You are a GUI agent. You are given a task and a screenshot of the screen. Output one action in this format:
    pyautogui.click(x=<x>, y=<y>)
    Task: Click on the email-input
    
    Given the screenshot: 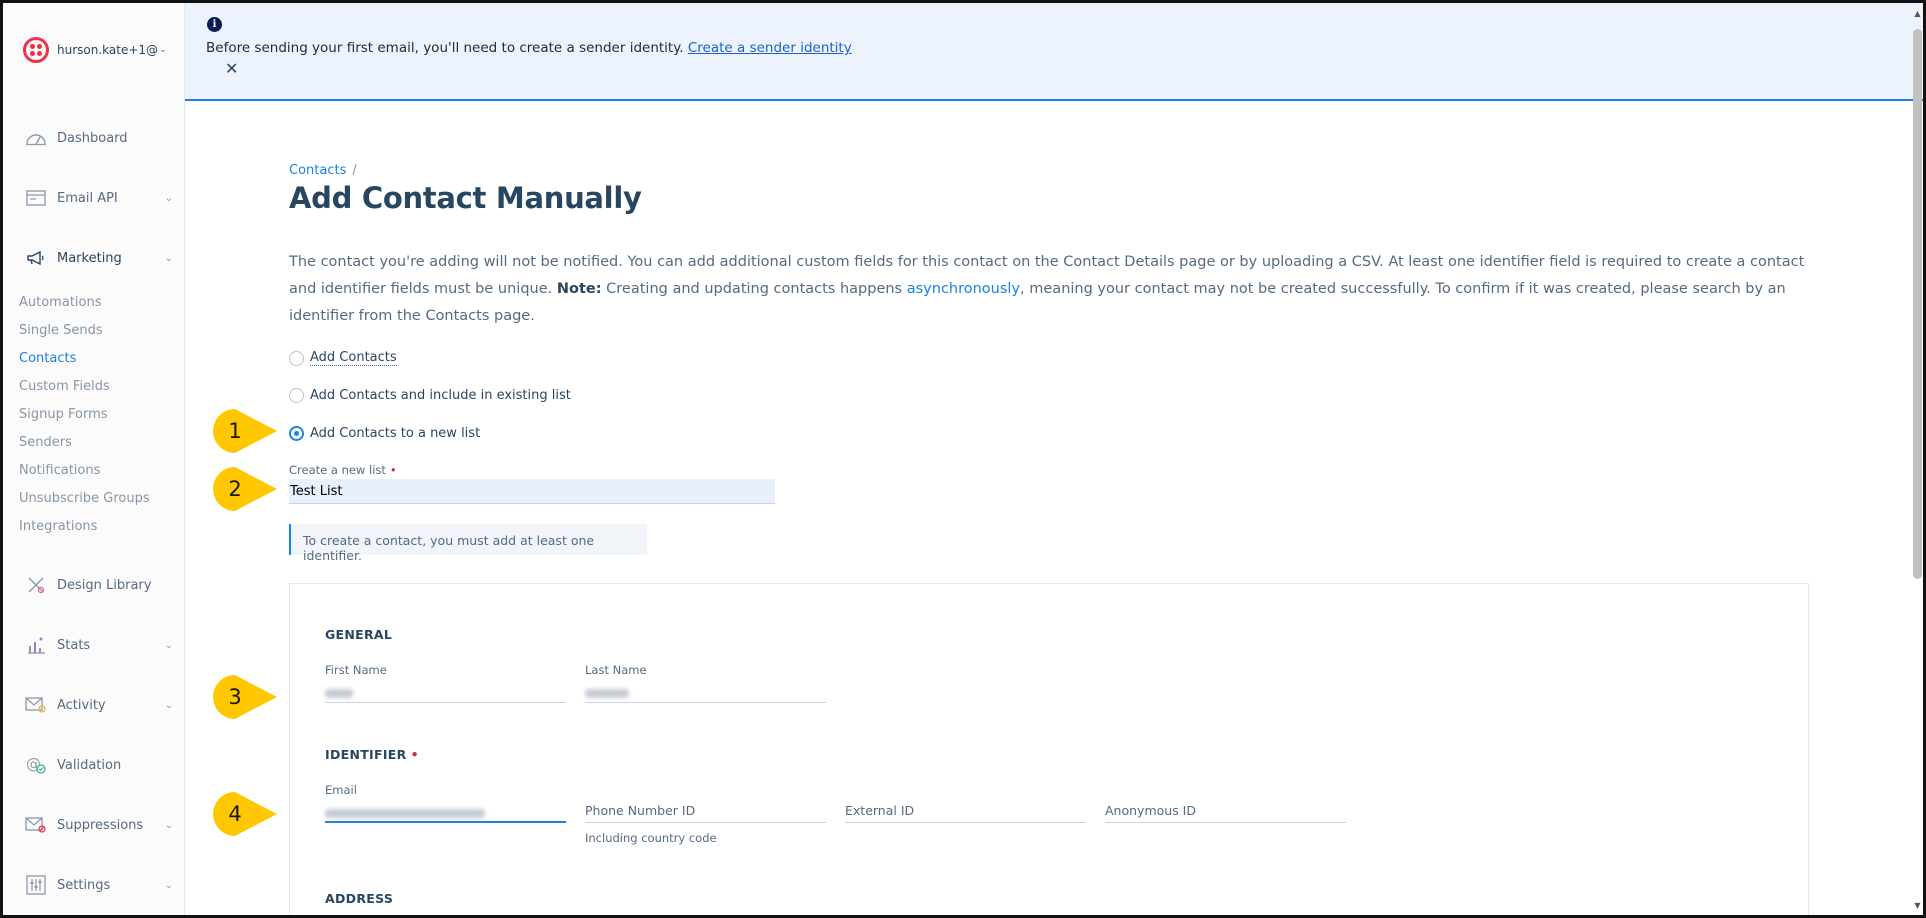 What is the action you would take?
    pyautogui.click(x=445, y=813)
    